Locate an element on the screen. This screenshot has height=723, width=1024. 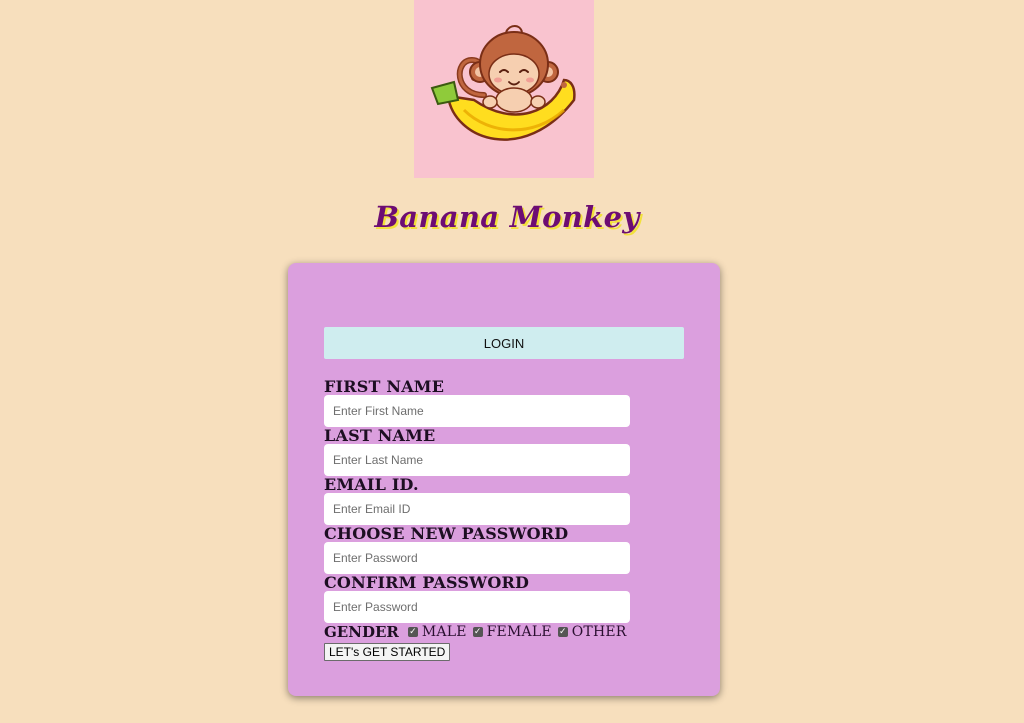
confirm-password-label: CONFIRM PASSWORD is located at coordinates (427, 582).